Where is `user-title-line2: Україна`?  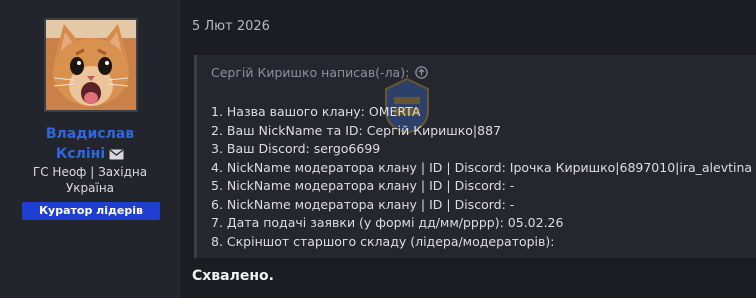
user-title-line2: Україна is located at coordinates (90, 188).